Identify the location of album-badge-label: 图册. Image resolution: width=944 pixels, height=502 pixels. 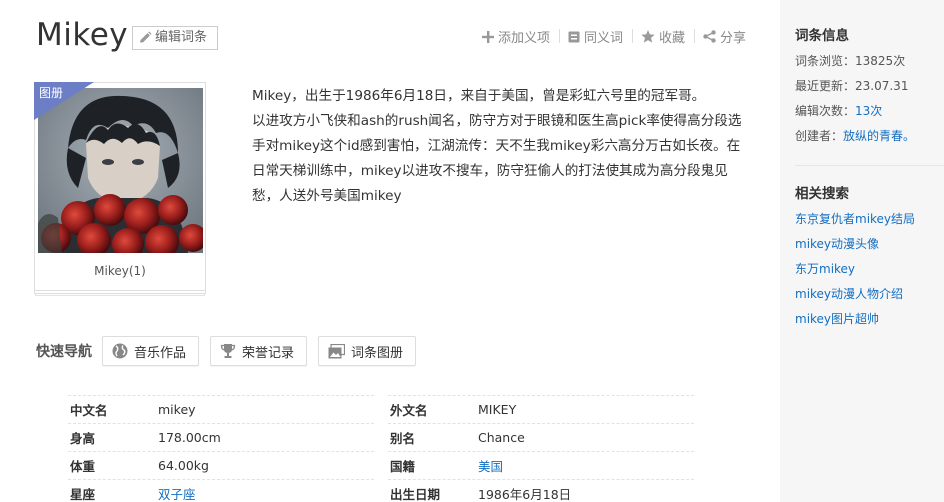
(51, 93).